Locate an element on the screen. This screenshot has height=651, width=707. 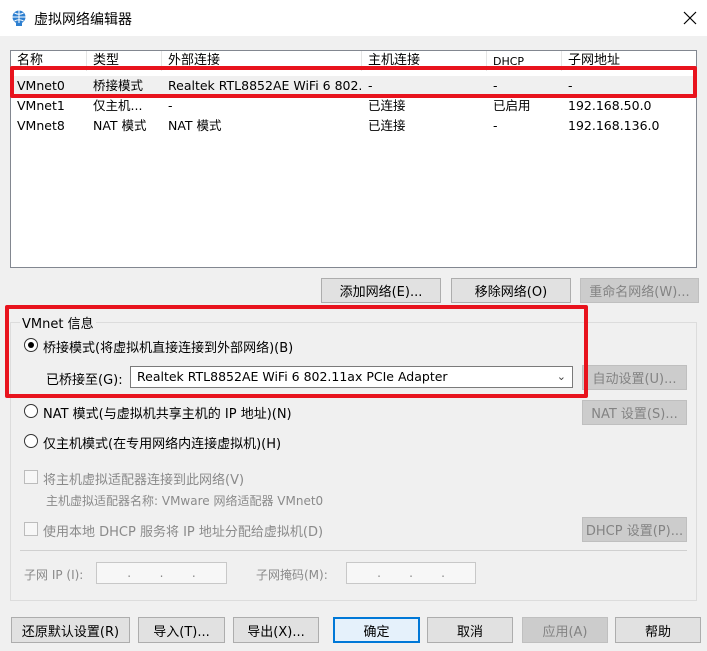
close-icon is located at coordinates (690, 18).